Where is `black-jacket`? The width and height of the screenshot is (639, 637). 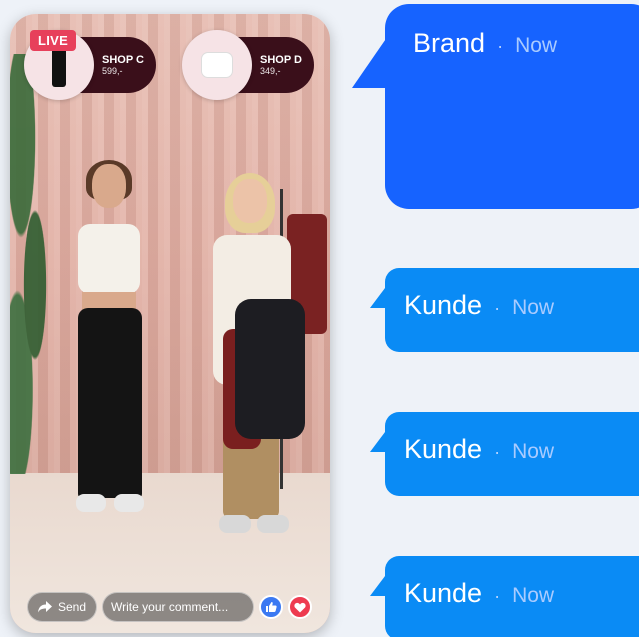 black-jacket is located at coordinates (270, 369).